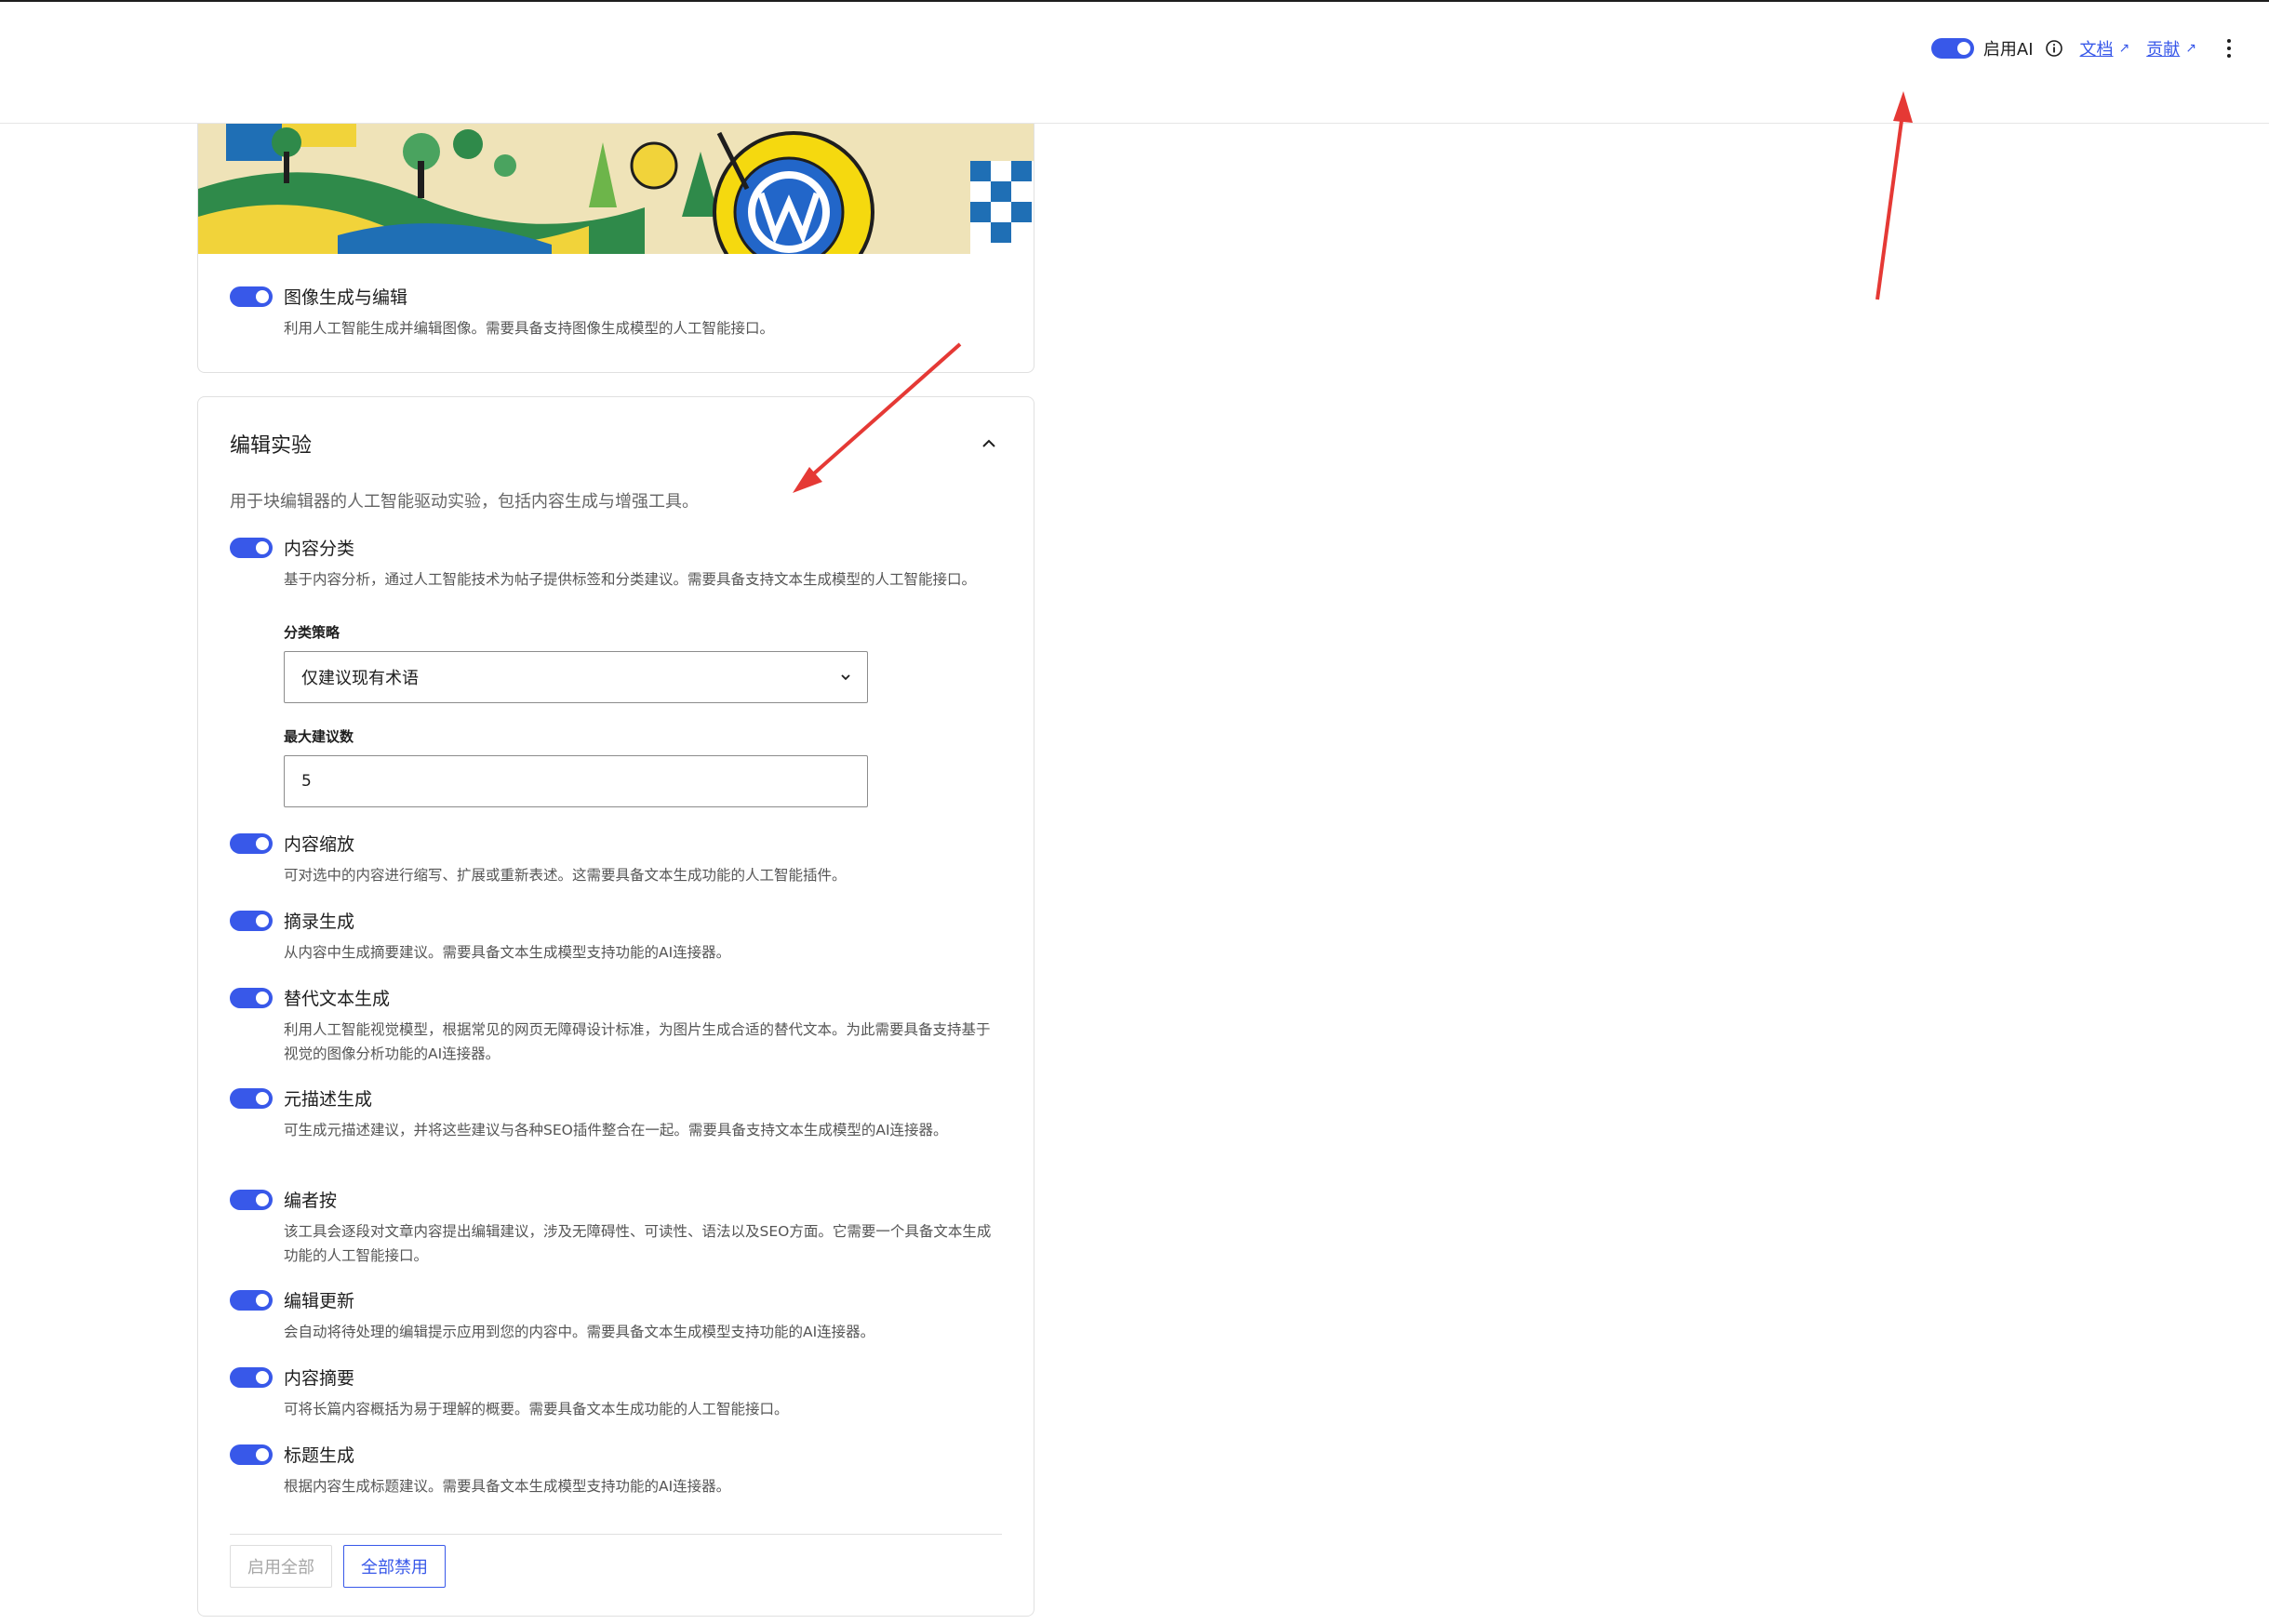 This screenshot has height=1624, width=2269. I want to click on meta-description-toggle, so click(252, 1098).